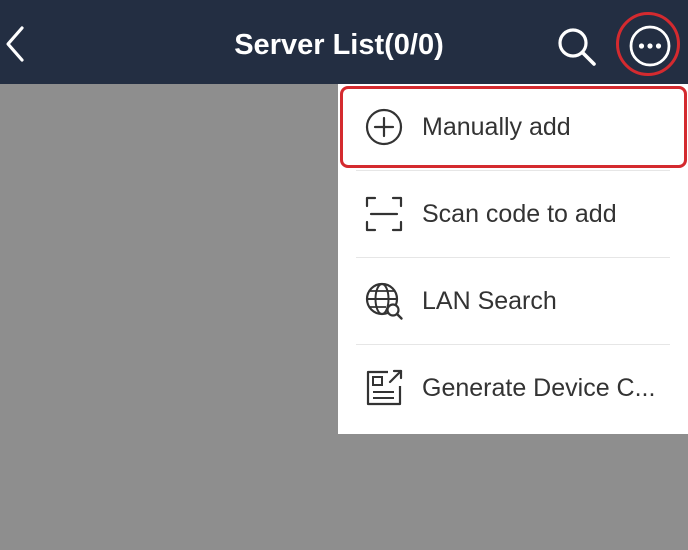 This screenshot has width=688, height=550. Describe the element at coordinates (489, 300) in the screenshot. I see `menu-item-label: LAN Search` at that location.